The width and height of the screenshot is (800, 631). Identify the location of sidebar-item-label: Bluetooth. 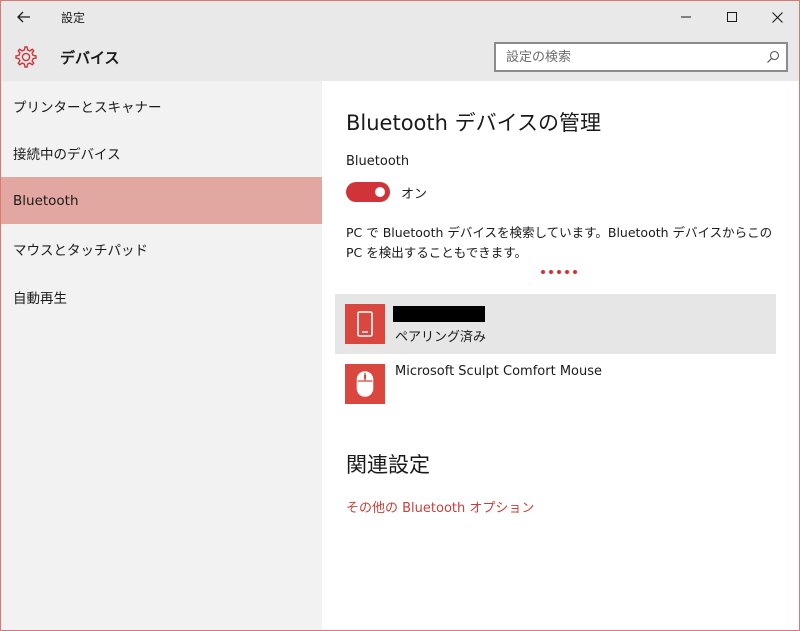
(46, 200).